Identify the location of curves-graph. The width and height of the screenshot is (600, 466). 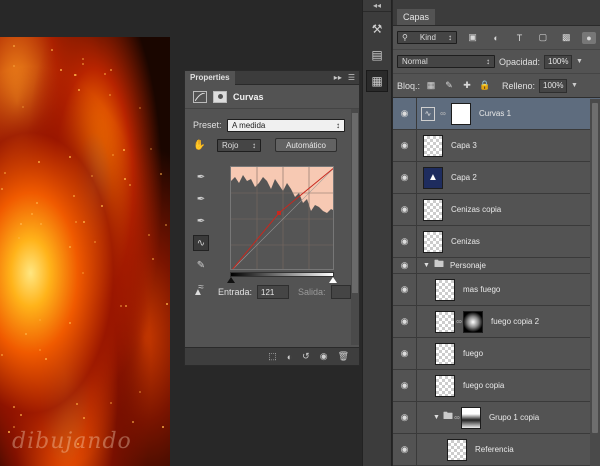
(282, 218).